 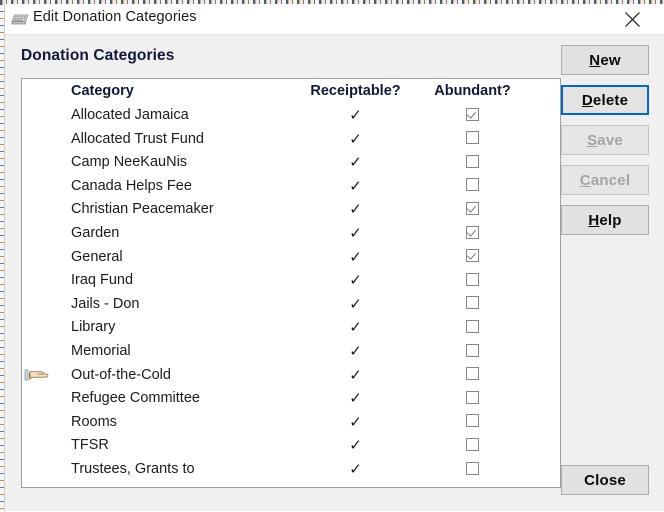 What do you see at coordinates (129, 162) in the screenshot?
I see `cell-category: Camp NeeKauNis` at bounding box center [129, 162].